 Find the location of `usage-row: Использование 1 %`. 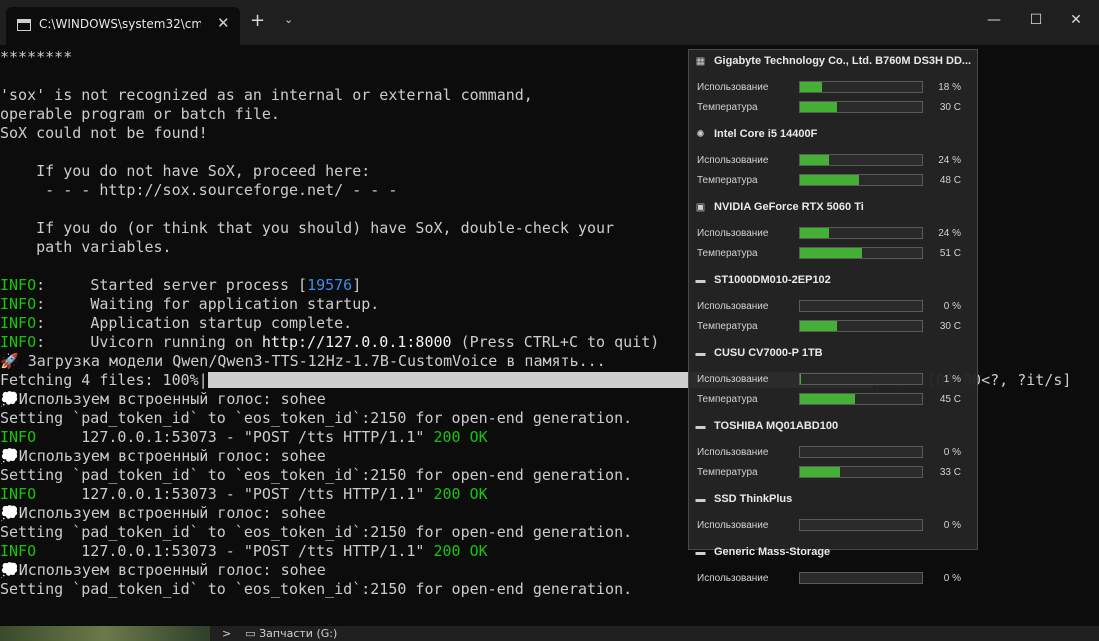

usage-row: Использование 1 % is located at coordinates (835, 380).